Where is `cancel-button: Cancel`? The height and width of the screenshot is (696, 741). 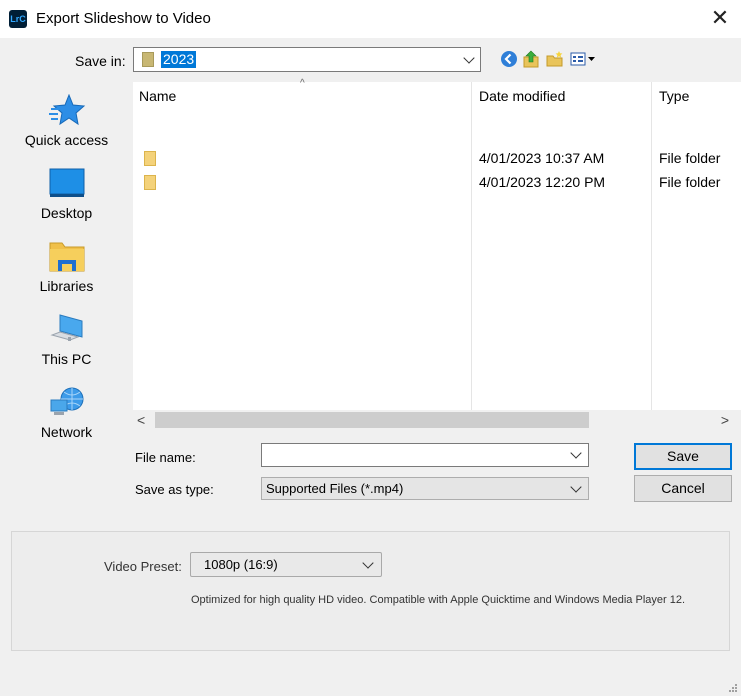 cancel-button: Cancel is located at coordinates (683, 488).